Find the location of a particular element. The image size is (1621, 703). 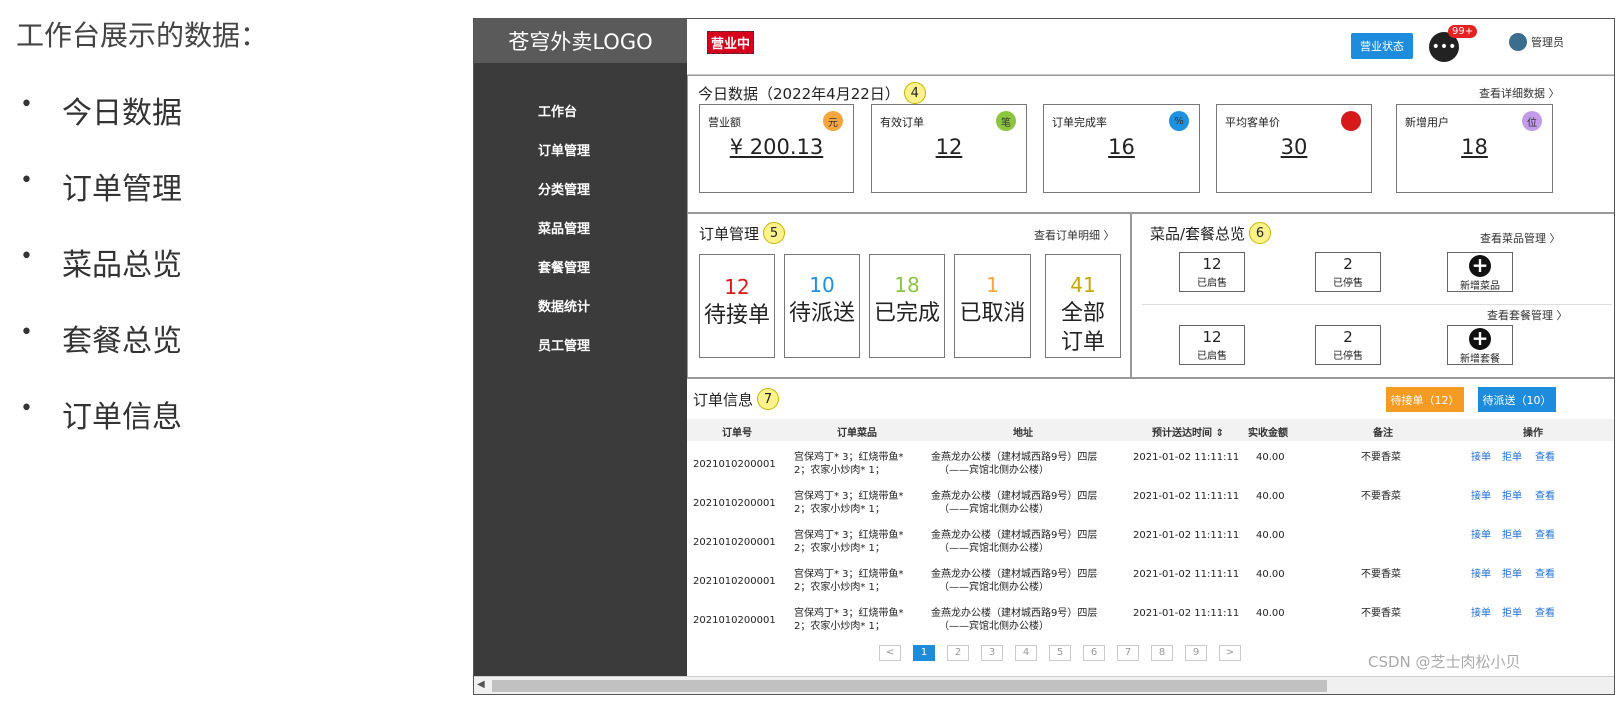

setmeal-on-sale-box: 12 已启售 is located at coordinates (1212, 345).